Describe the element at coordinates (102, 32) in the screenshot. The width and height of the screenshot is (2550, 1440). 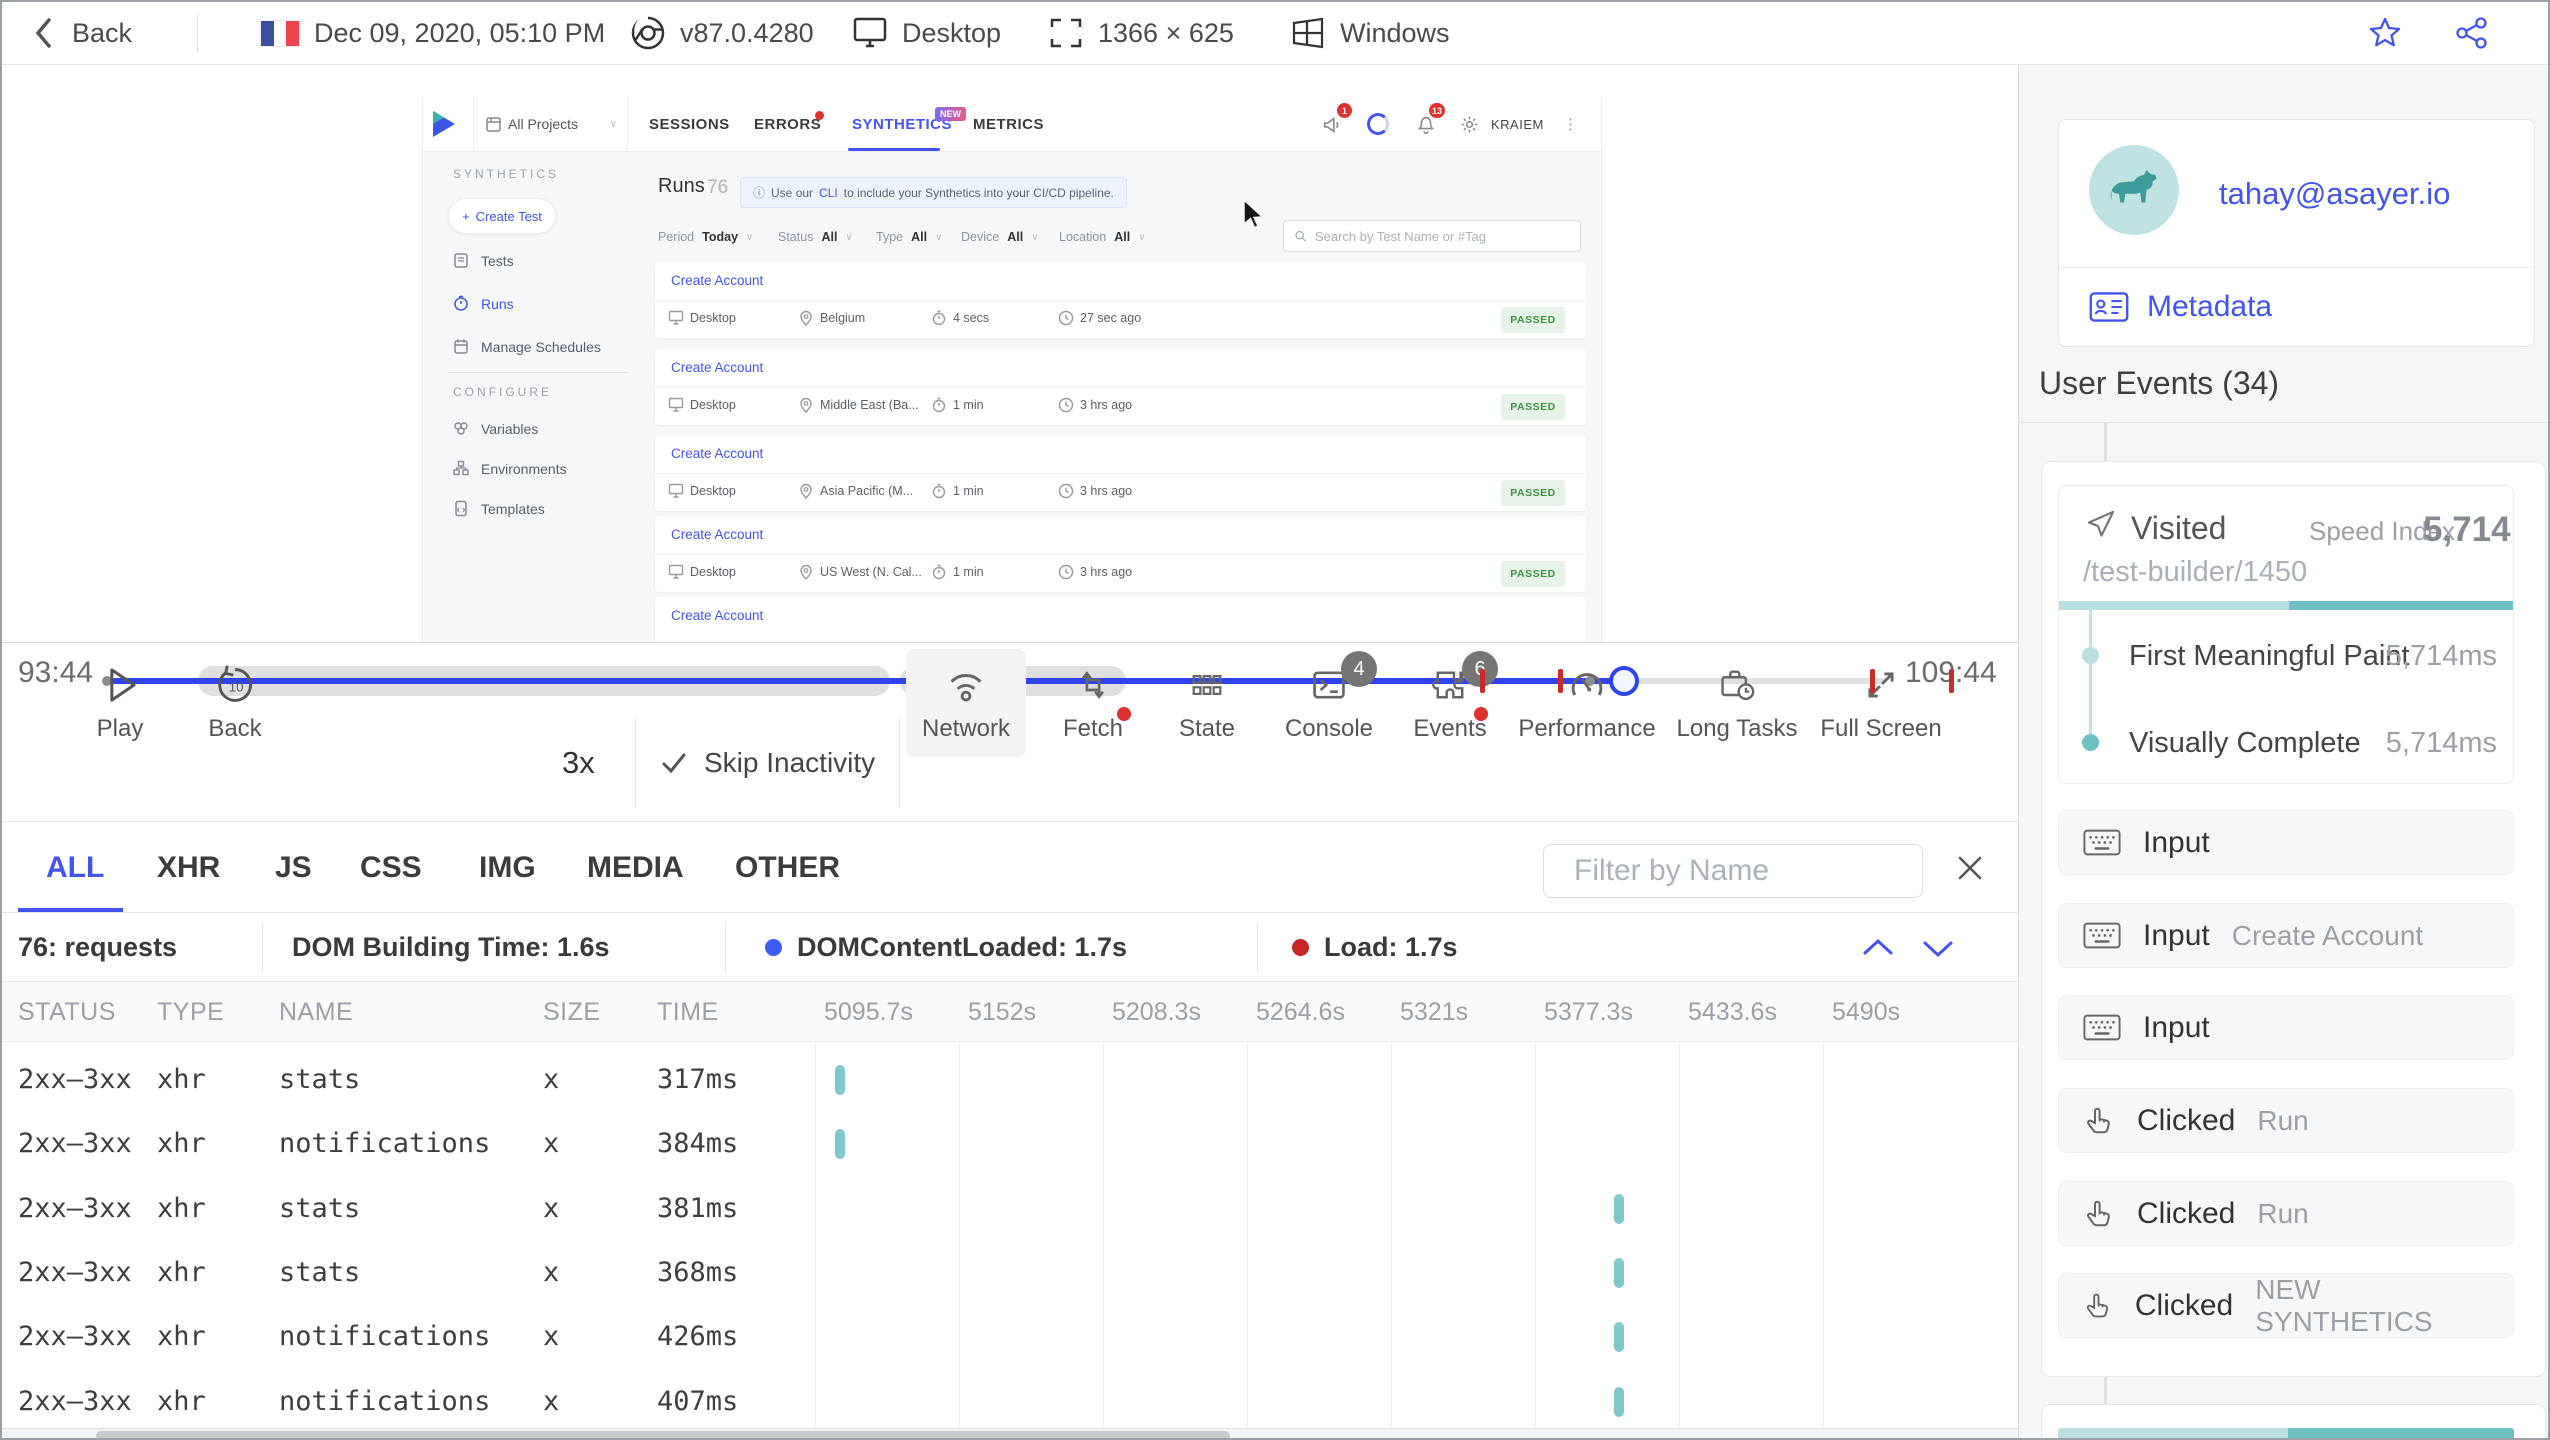
I see `back-label: Back` at that location.